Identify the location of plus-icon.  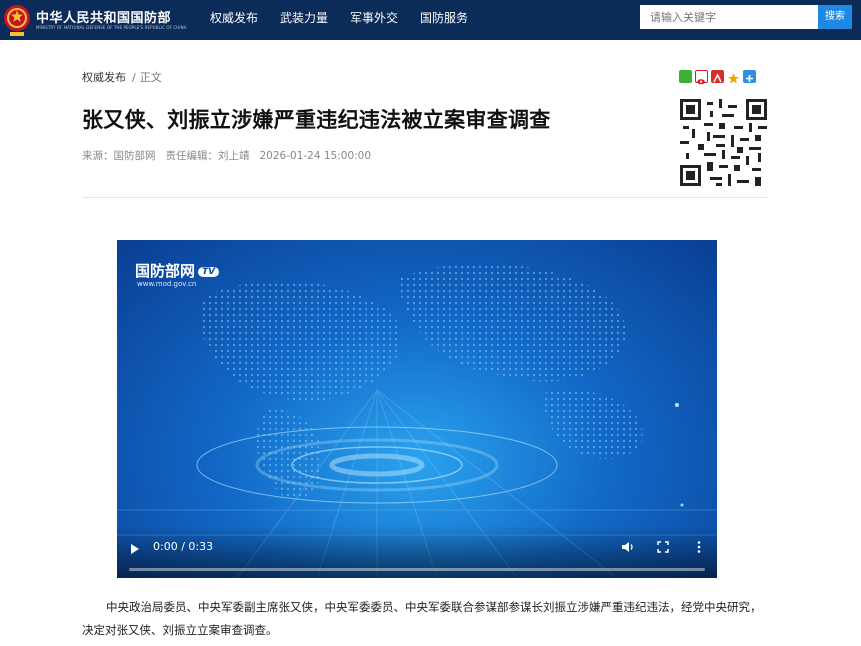
(749, 76).